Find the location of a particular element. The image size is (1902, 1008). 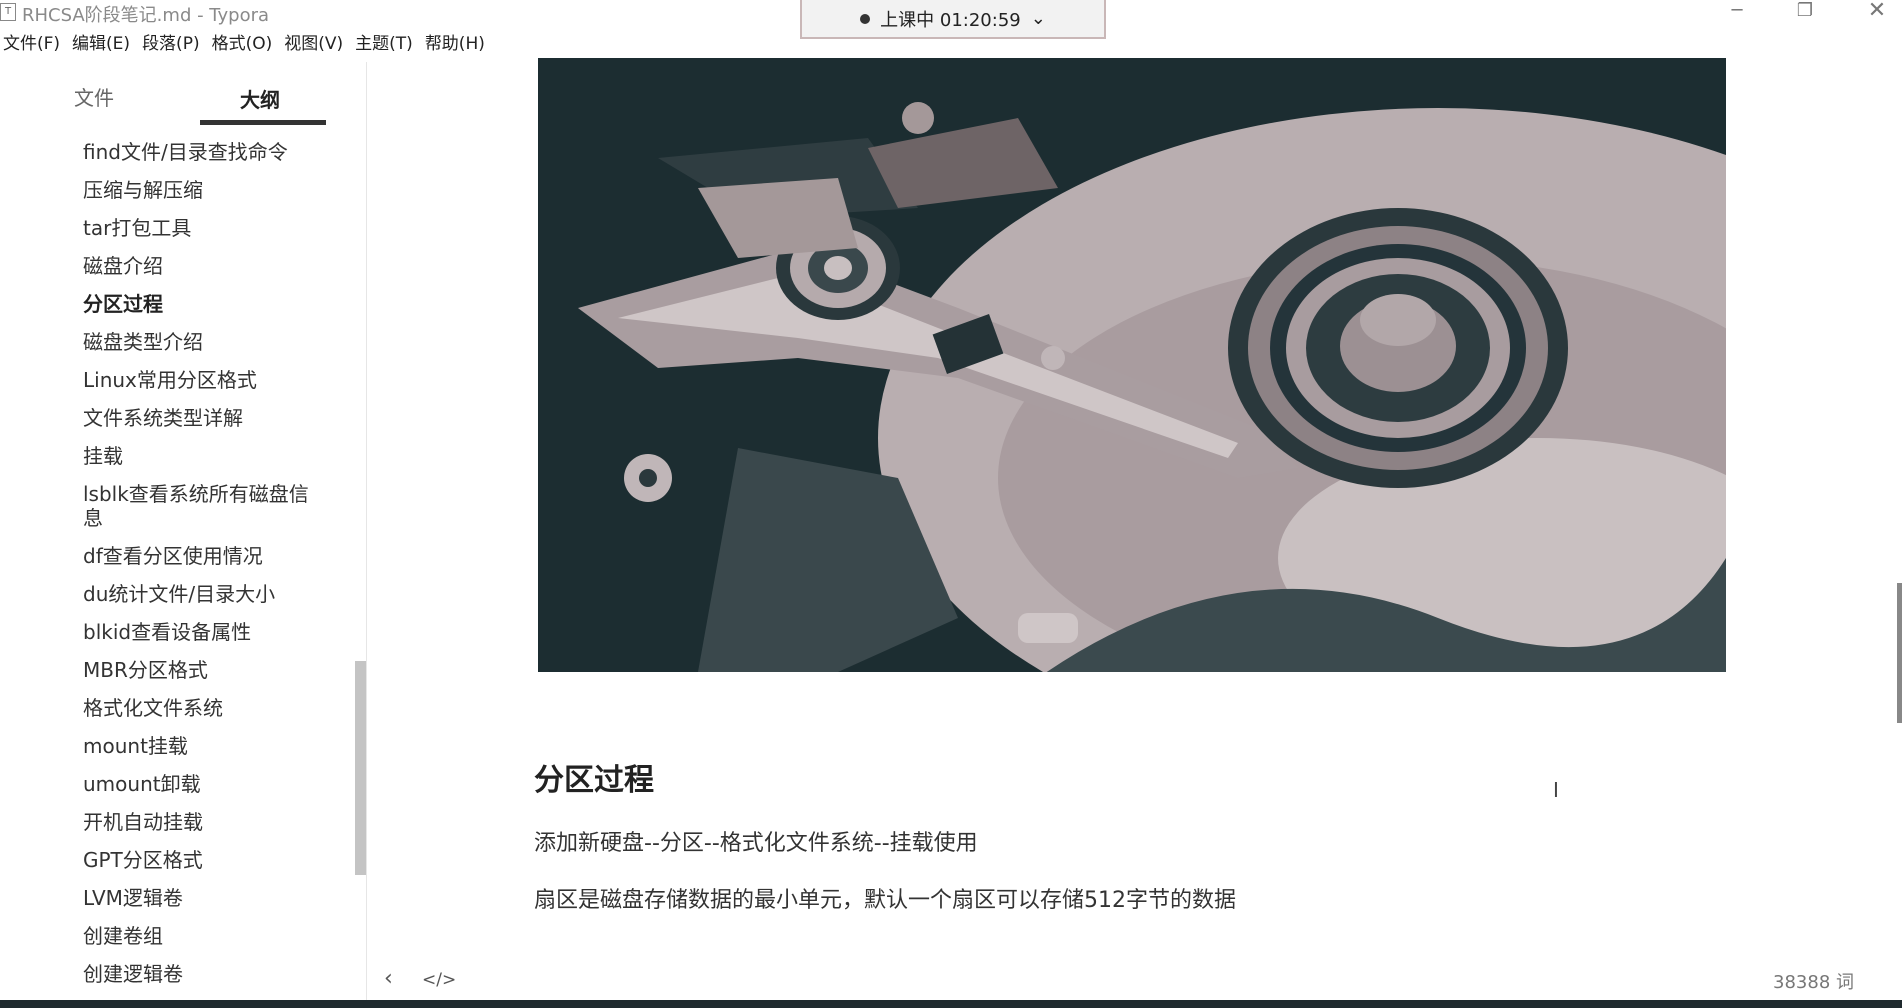

outline-item: find文件/目录查找命令 is located at coordinates (203, 153).